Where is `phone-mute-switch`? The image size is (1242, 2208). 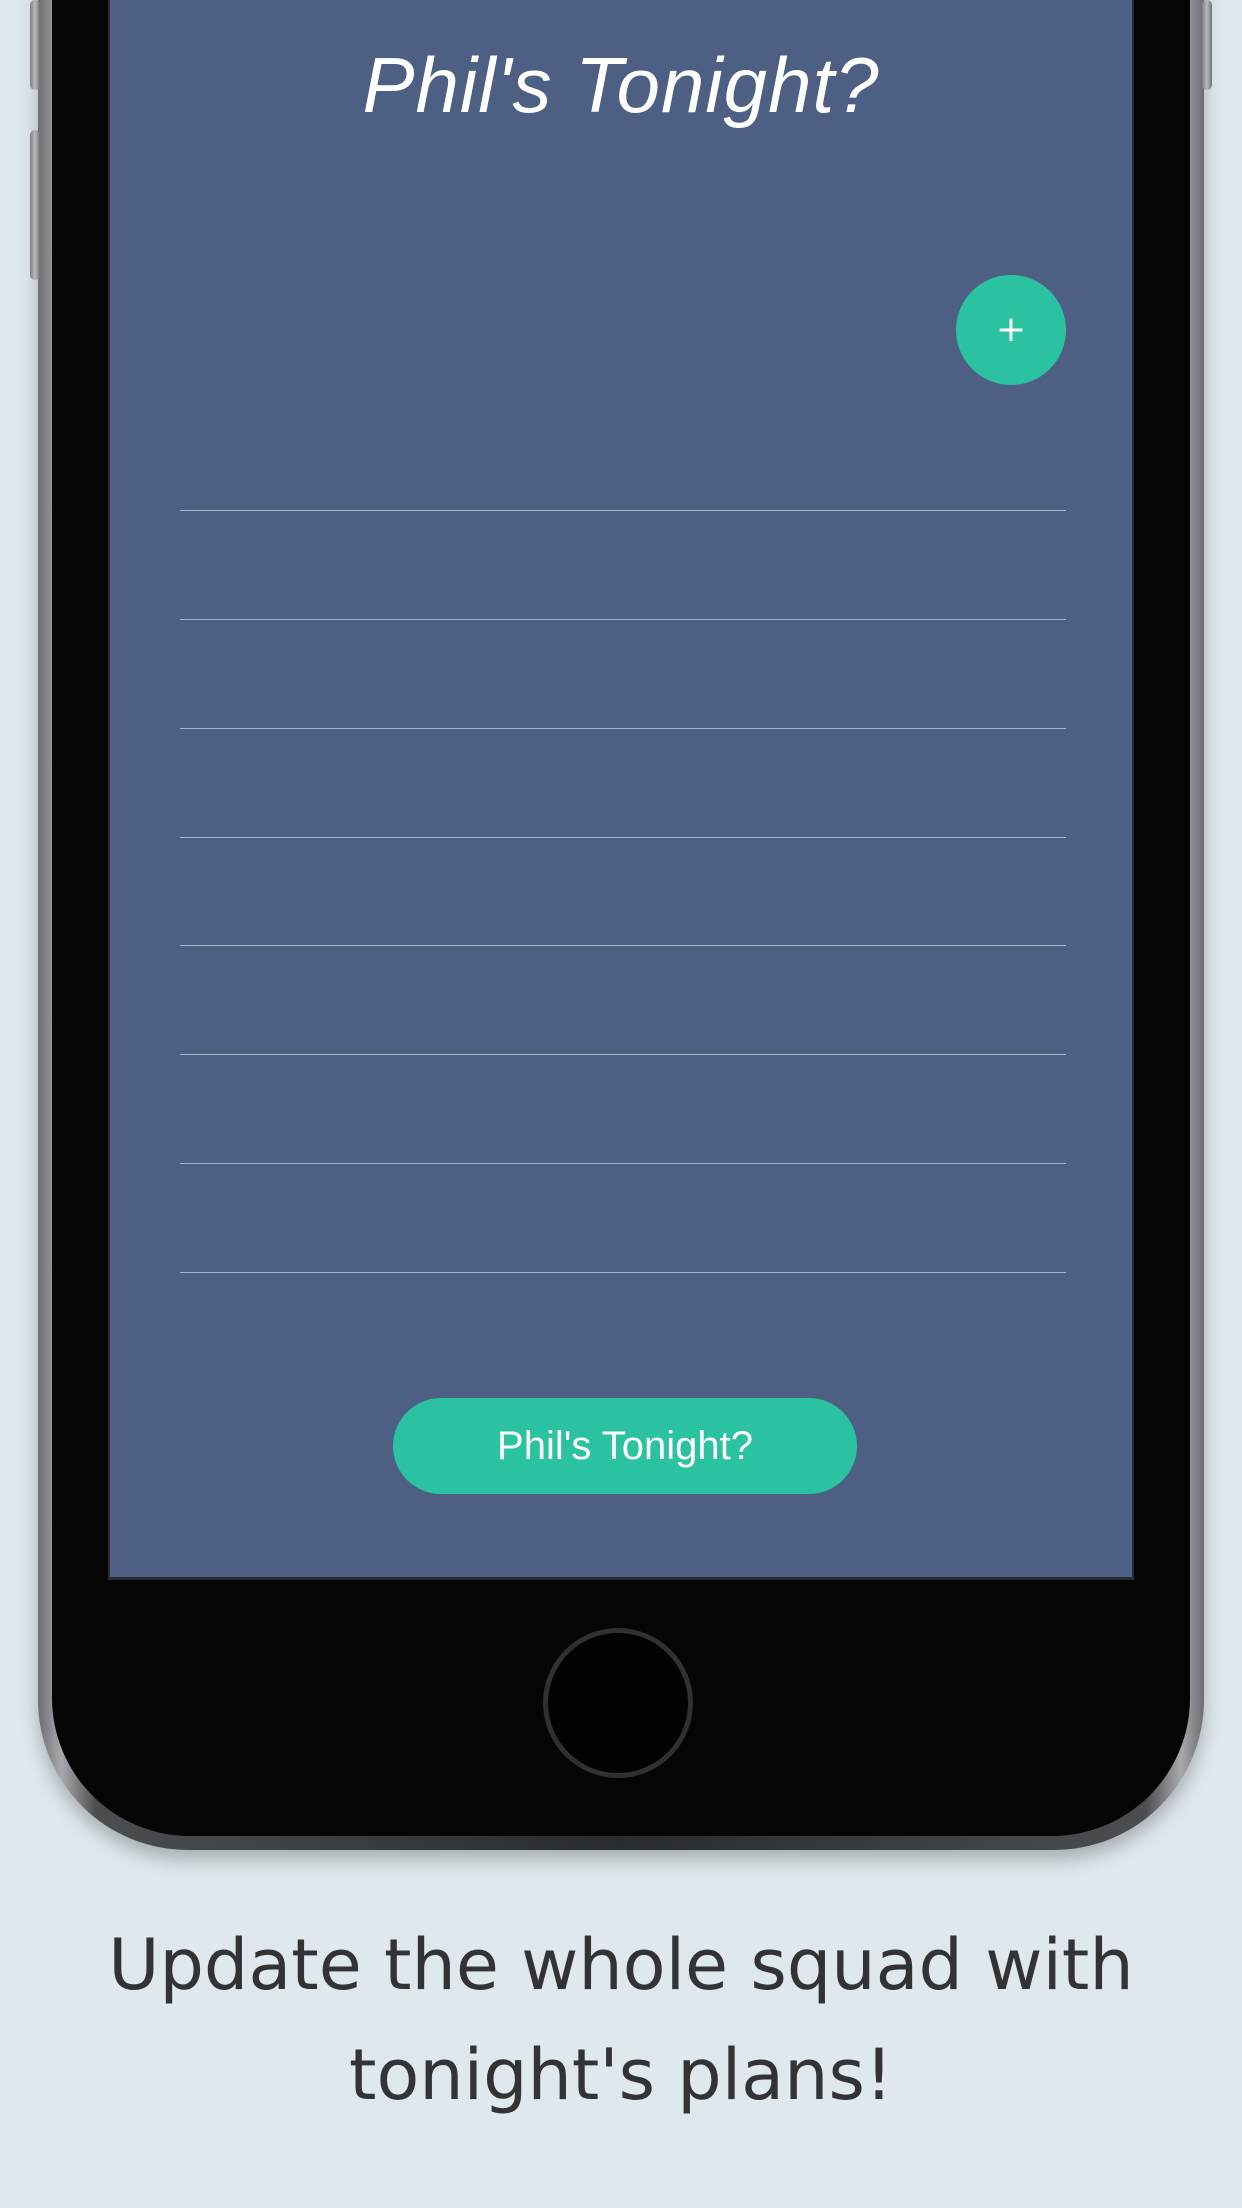 phone-mute-switch is located at coordinates (35, 45).